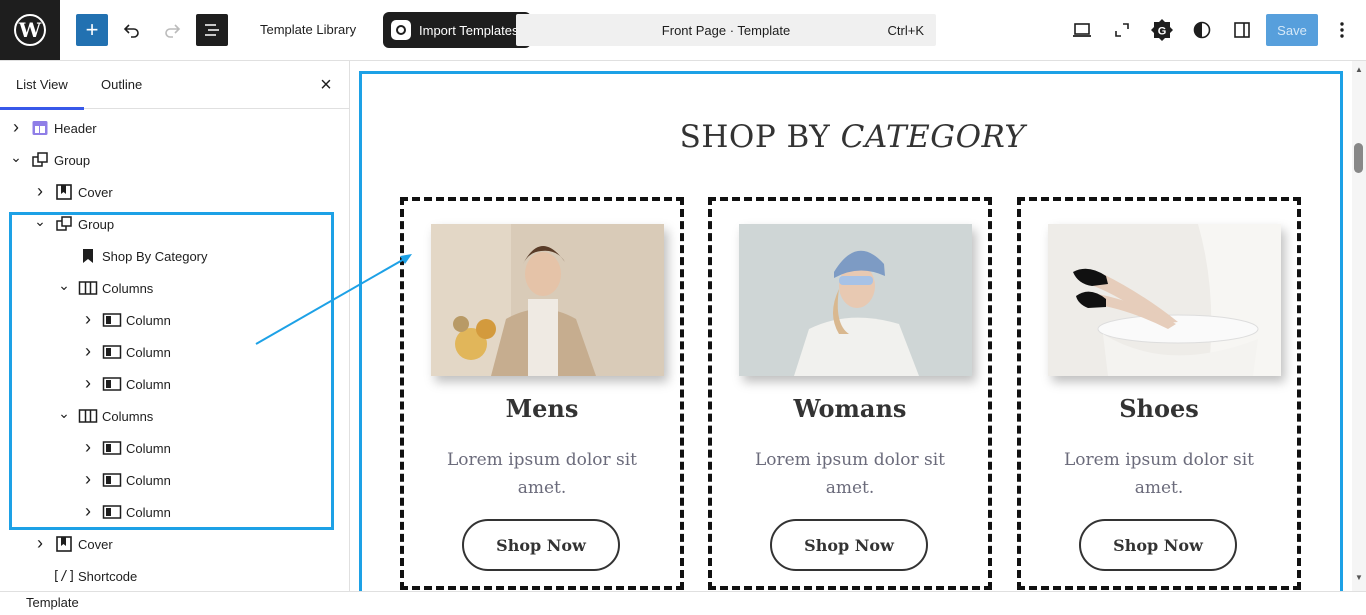 This screenshot has width=1366, height=615. I want to click on keyboard-shortcut: Ctrl+K, so click(905, 30).